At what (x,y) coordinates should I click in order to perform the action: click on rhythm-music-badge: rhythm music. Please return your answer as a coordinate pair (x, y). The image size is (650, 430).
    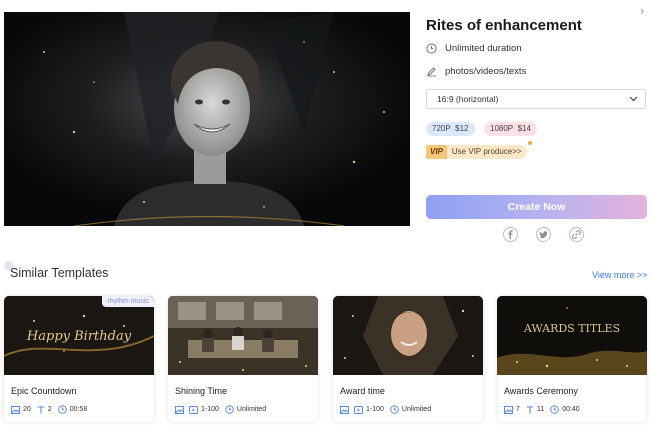
    Looking at the image, I should click on (128, 301).